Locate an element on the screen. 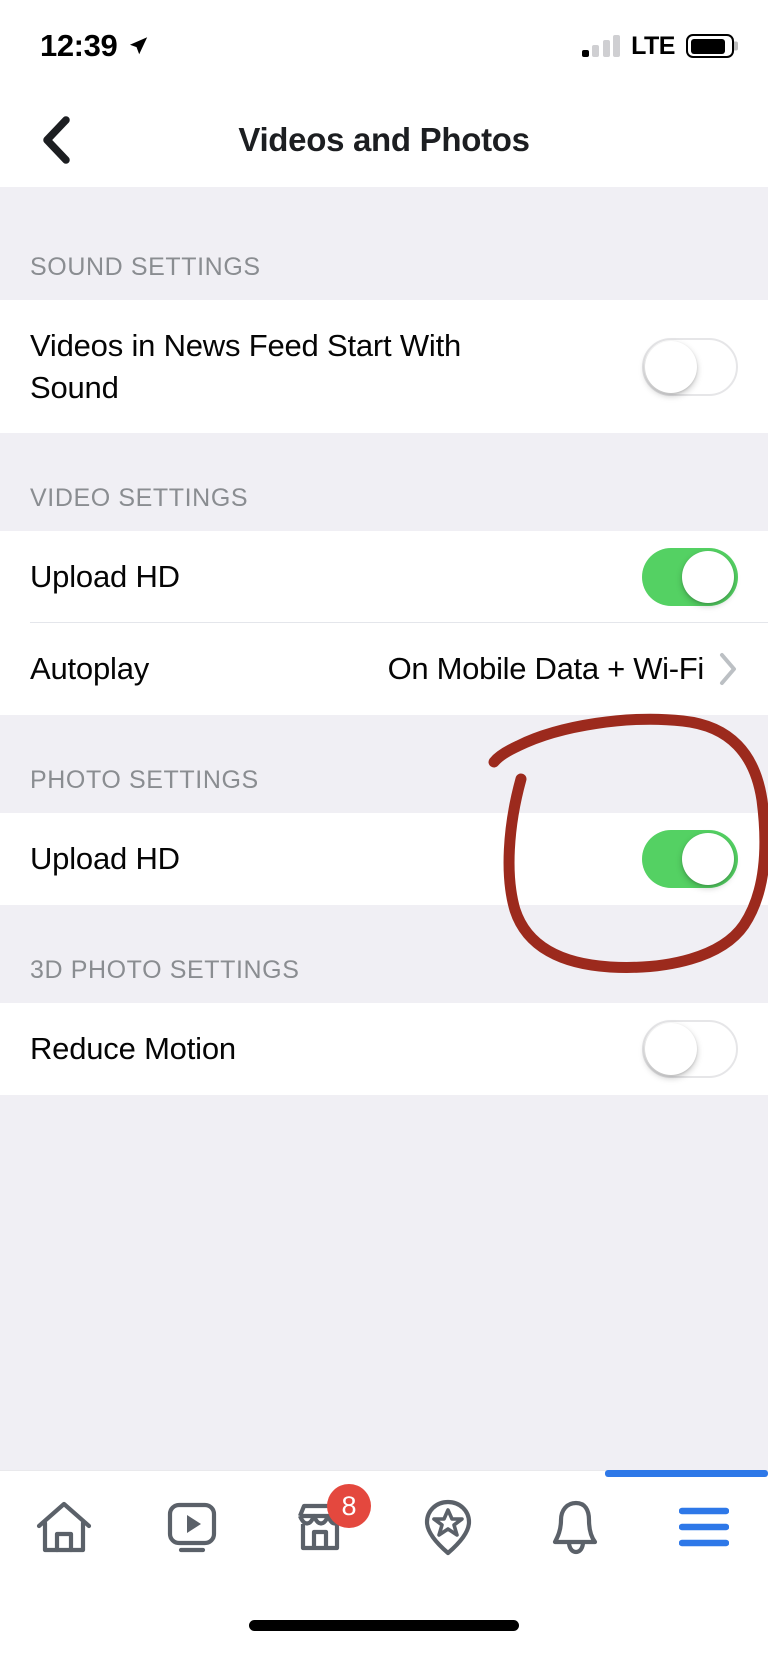  back-button is located at coordinates (56, 140).